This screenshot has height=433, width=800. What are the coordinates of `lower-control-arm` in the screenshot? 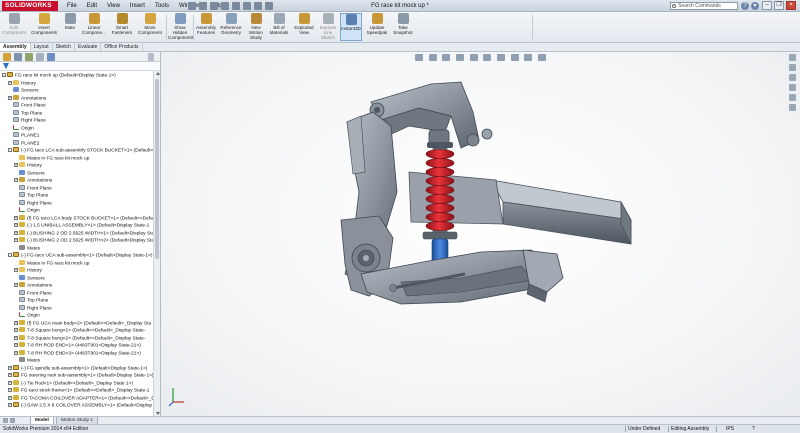 It's located at (462, 277).